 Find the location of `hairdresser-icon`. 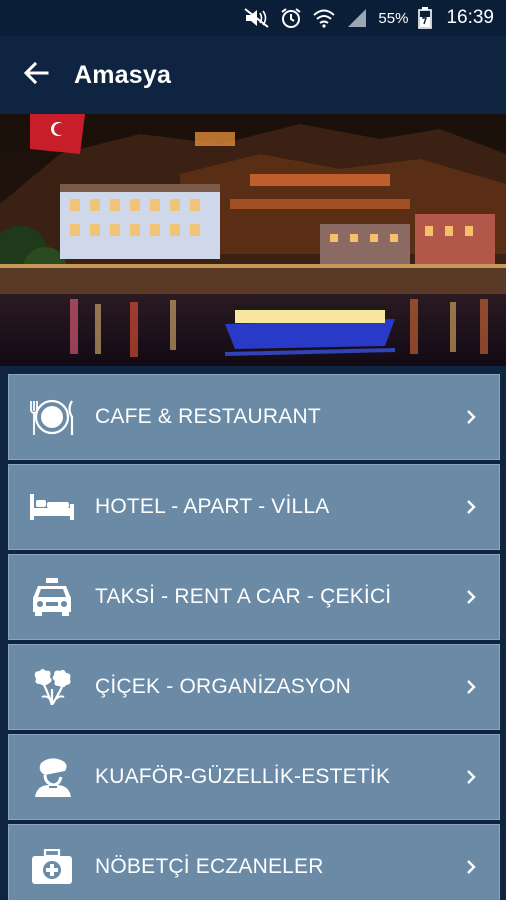

hairdresser-icon is located at coordinates (52, 777).